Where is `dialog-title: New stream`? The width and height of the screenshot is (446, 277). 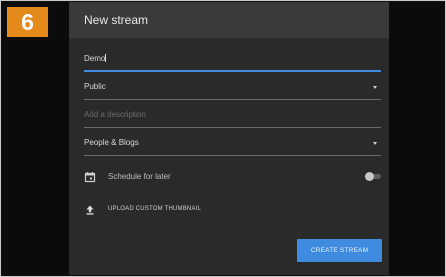
dialog-title: New stream is located at coordinates (116, 20).